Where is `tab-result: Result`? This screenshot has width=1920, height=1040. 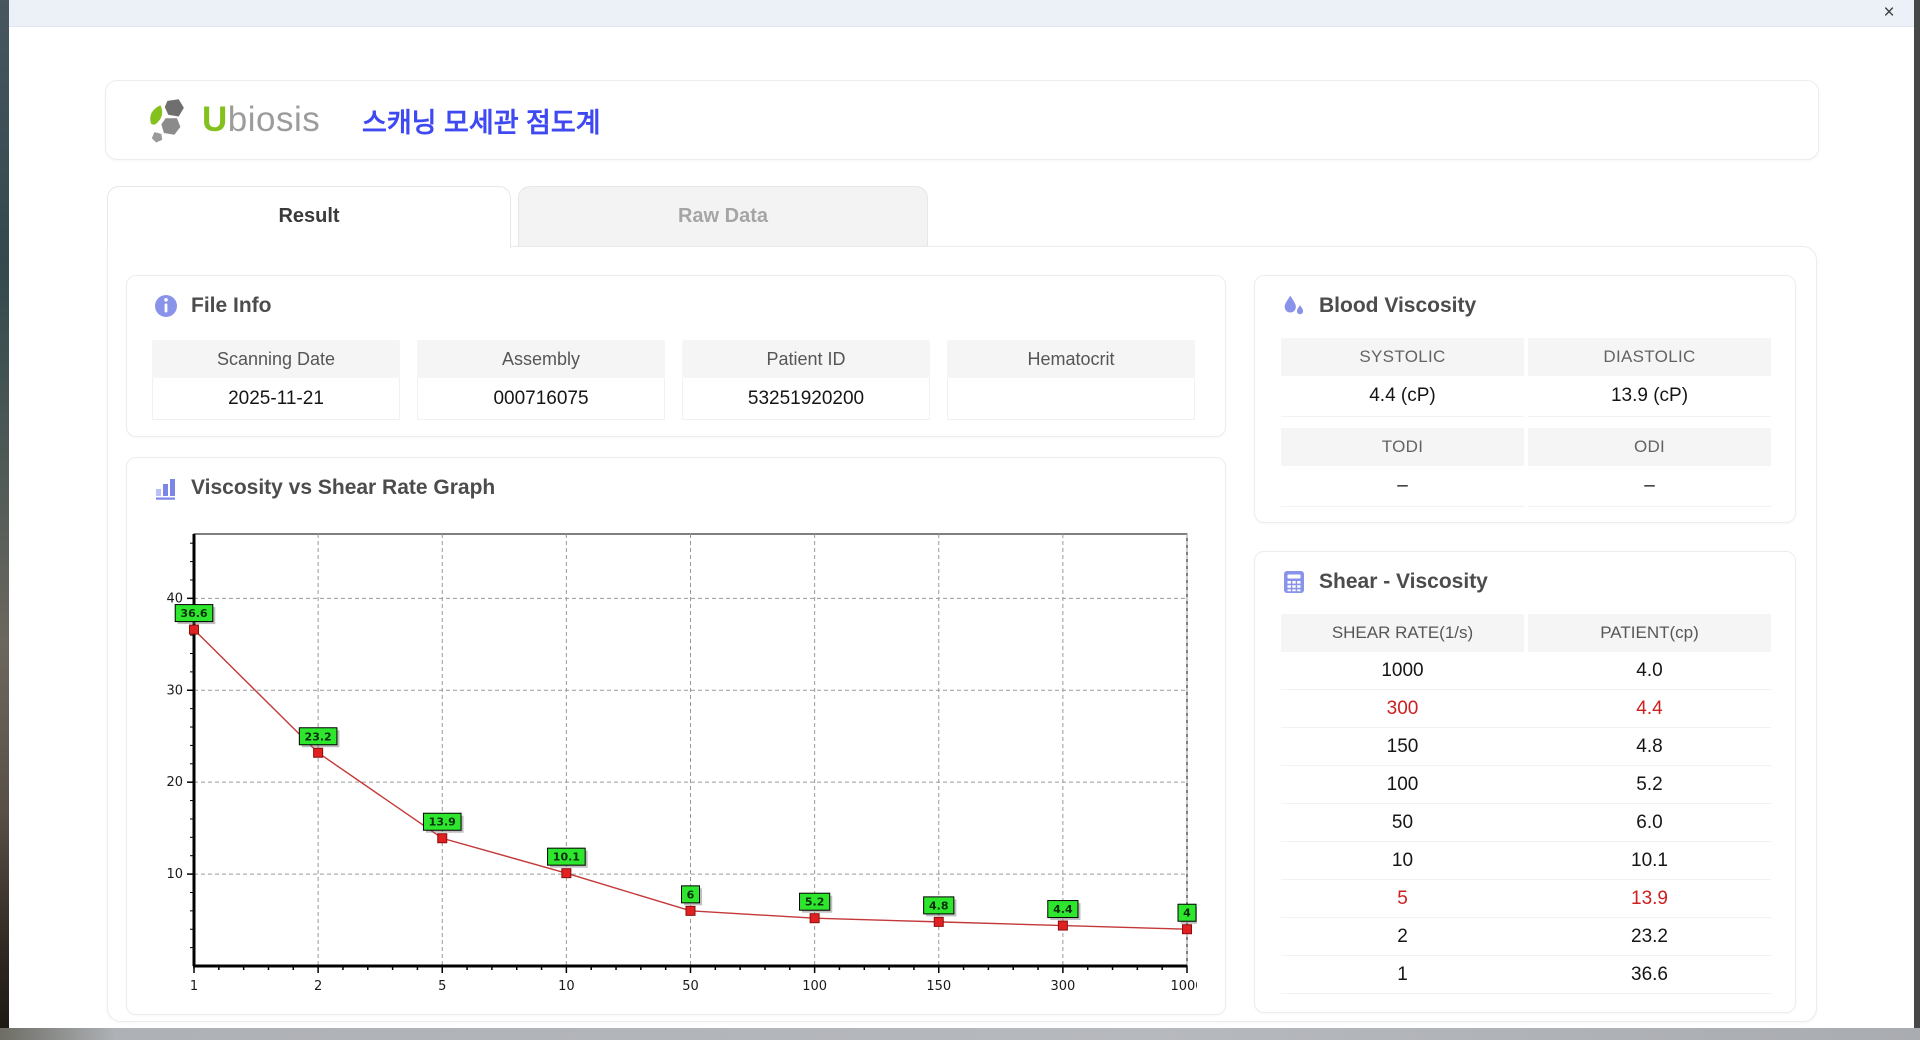 tab-result: Result is located at coordinates (309, 217).